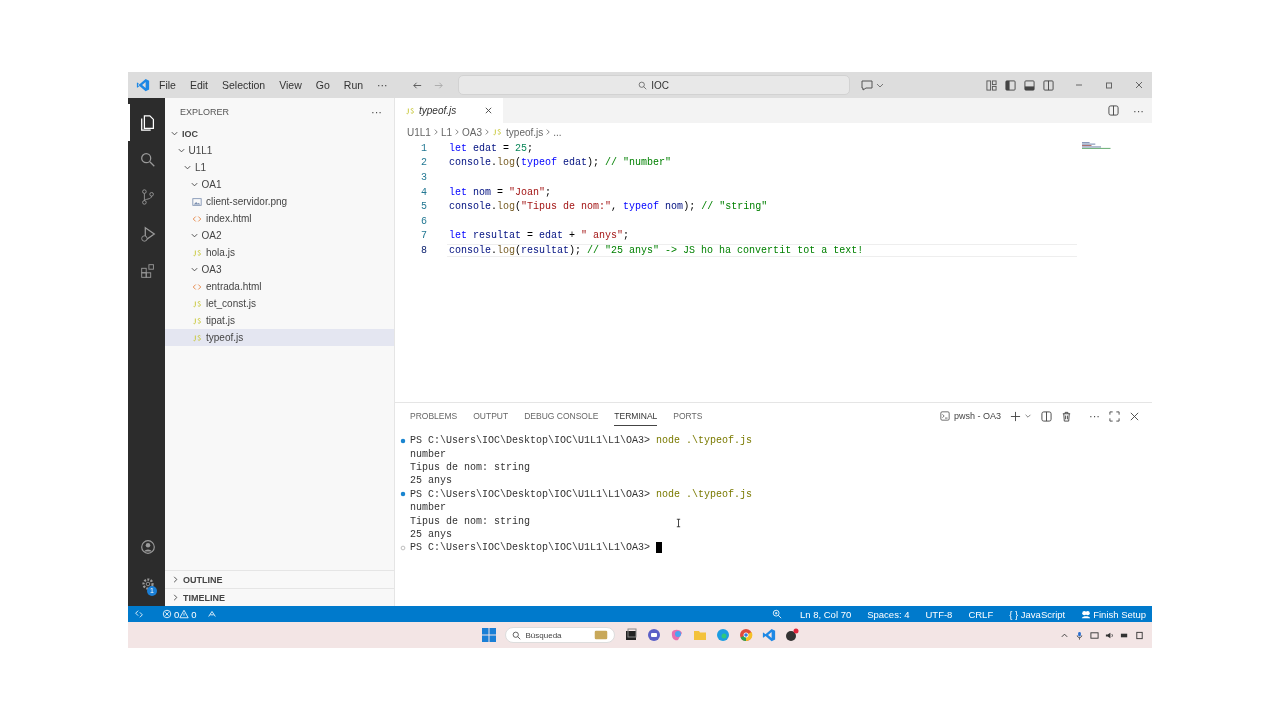  Describe the element at coordinates (244, 85) in the screenshot. I see `menu-item: Selection` at that location.